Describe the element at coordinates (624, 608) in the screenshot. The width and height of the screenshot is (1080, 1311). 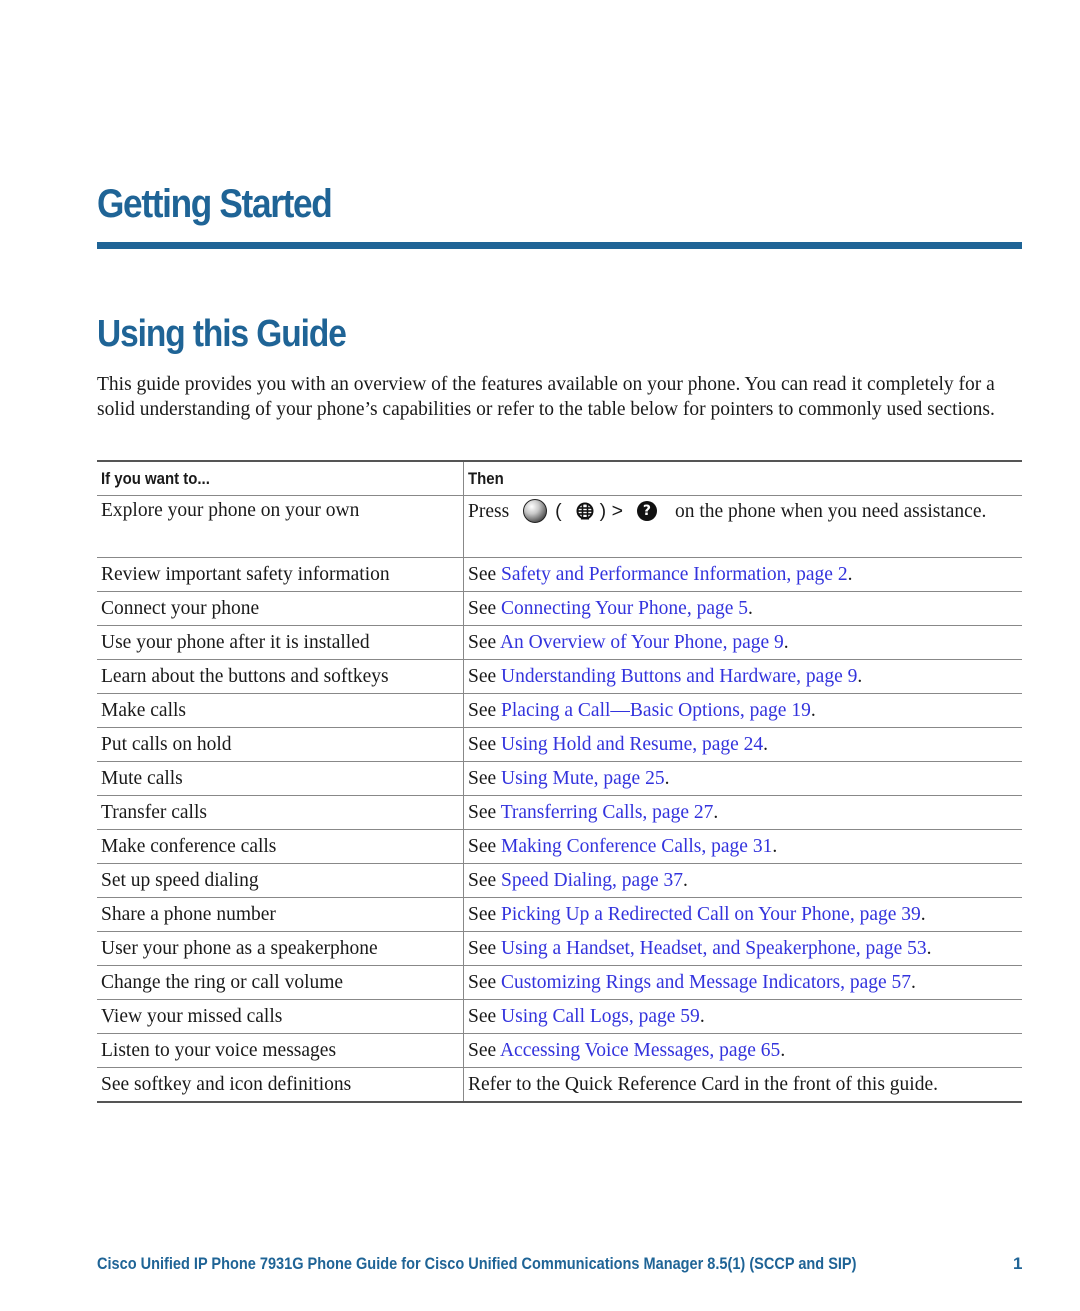
I see `section-link: Connecting Your Phone, page 5` at that location.